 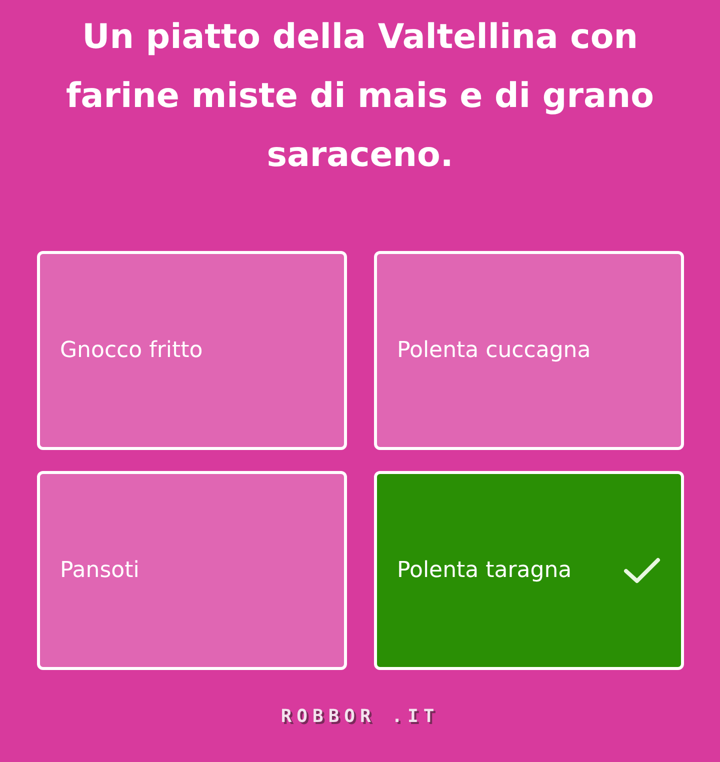 What do you see at coordinates (360, 716) in the screenshot?
I see `site-logo: ROBBOR .IT` at bounding box center [360, 716].